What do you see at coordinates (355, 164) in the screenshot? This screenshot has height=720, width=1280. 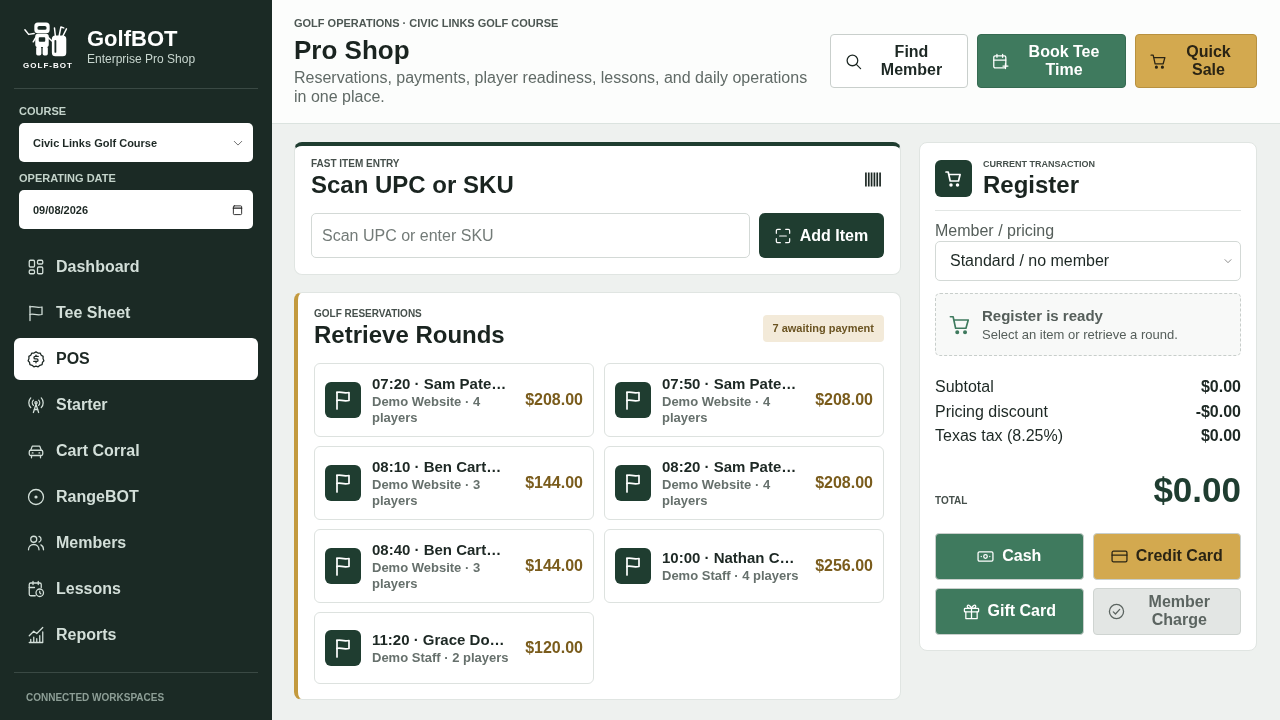 I see `card-eyebrow: FAST ITEM ENTRY` at bounding box center [355, 164].